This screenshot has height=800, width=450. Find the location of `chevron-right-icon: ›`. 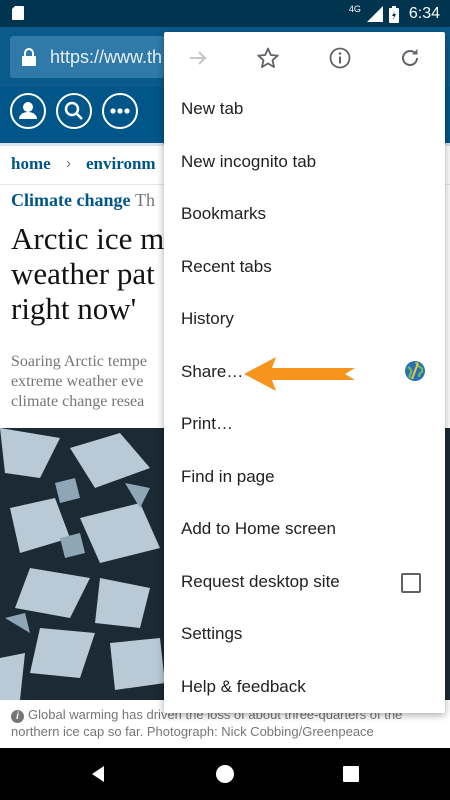

chevron-right-icon: › is located at coordinates (68, 163).